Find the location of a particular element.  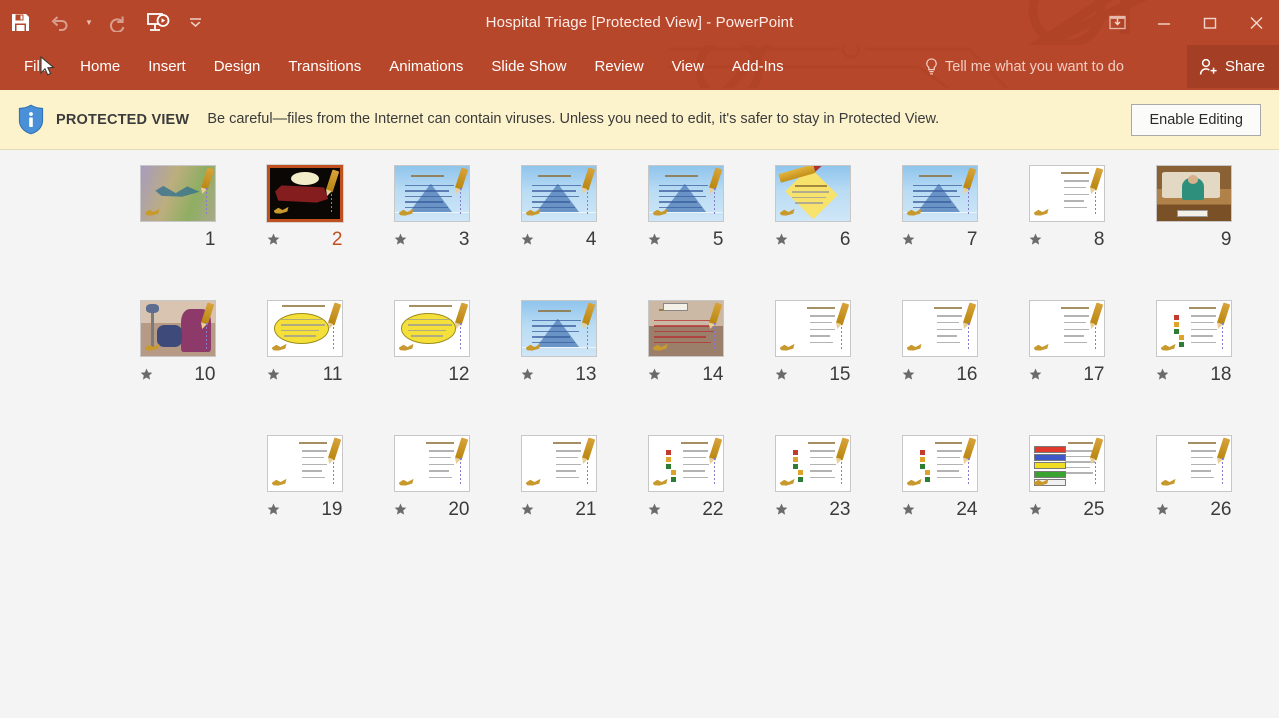

redo-icon is located at coordinates (118, 22).